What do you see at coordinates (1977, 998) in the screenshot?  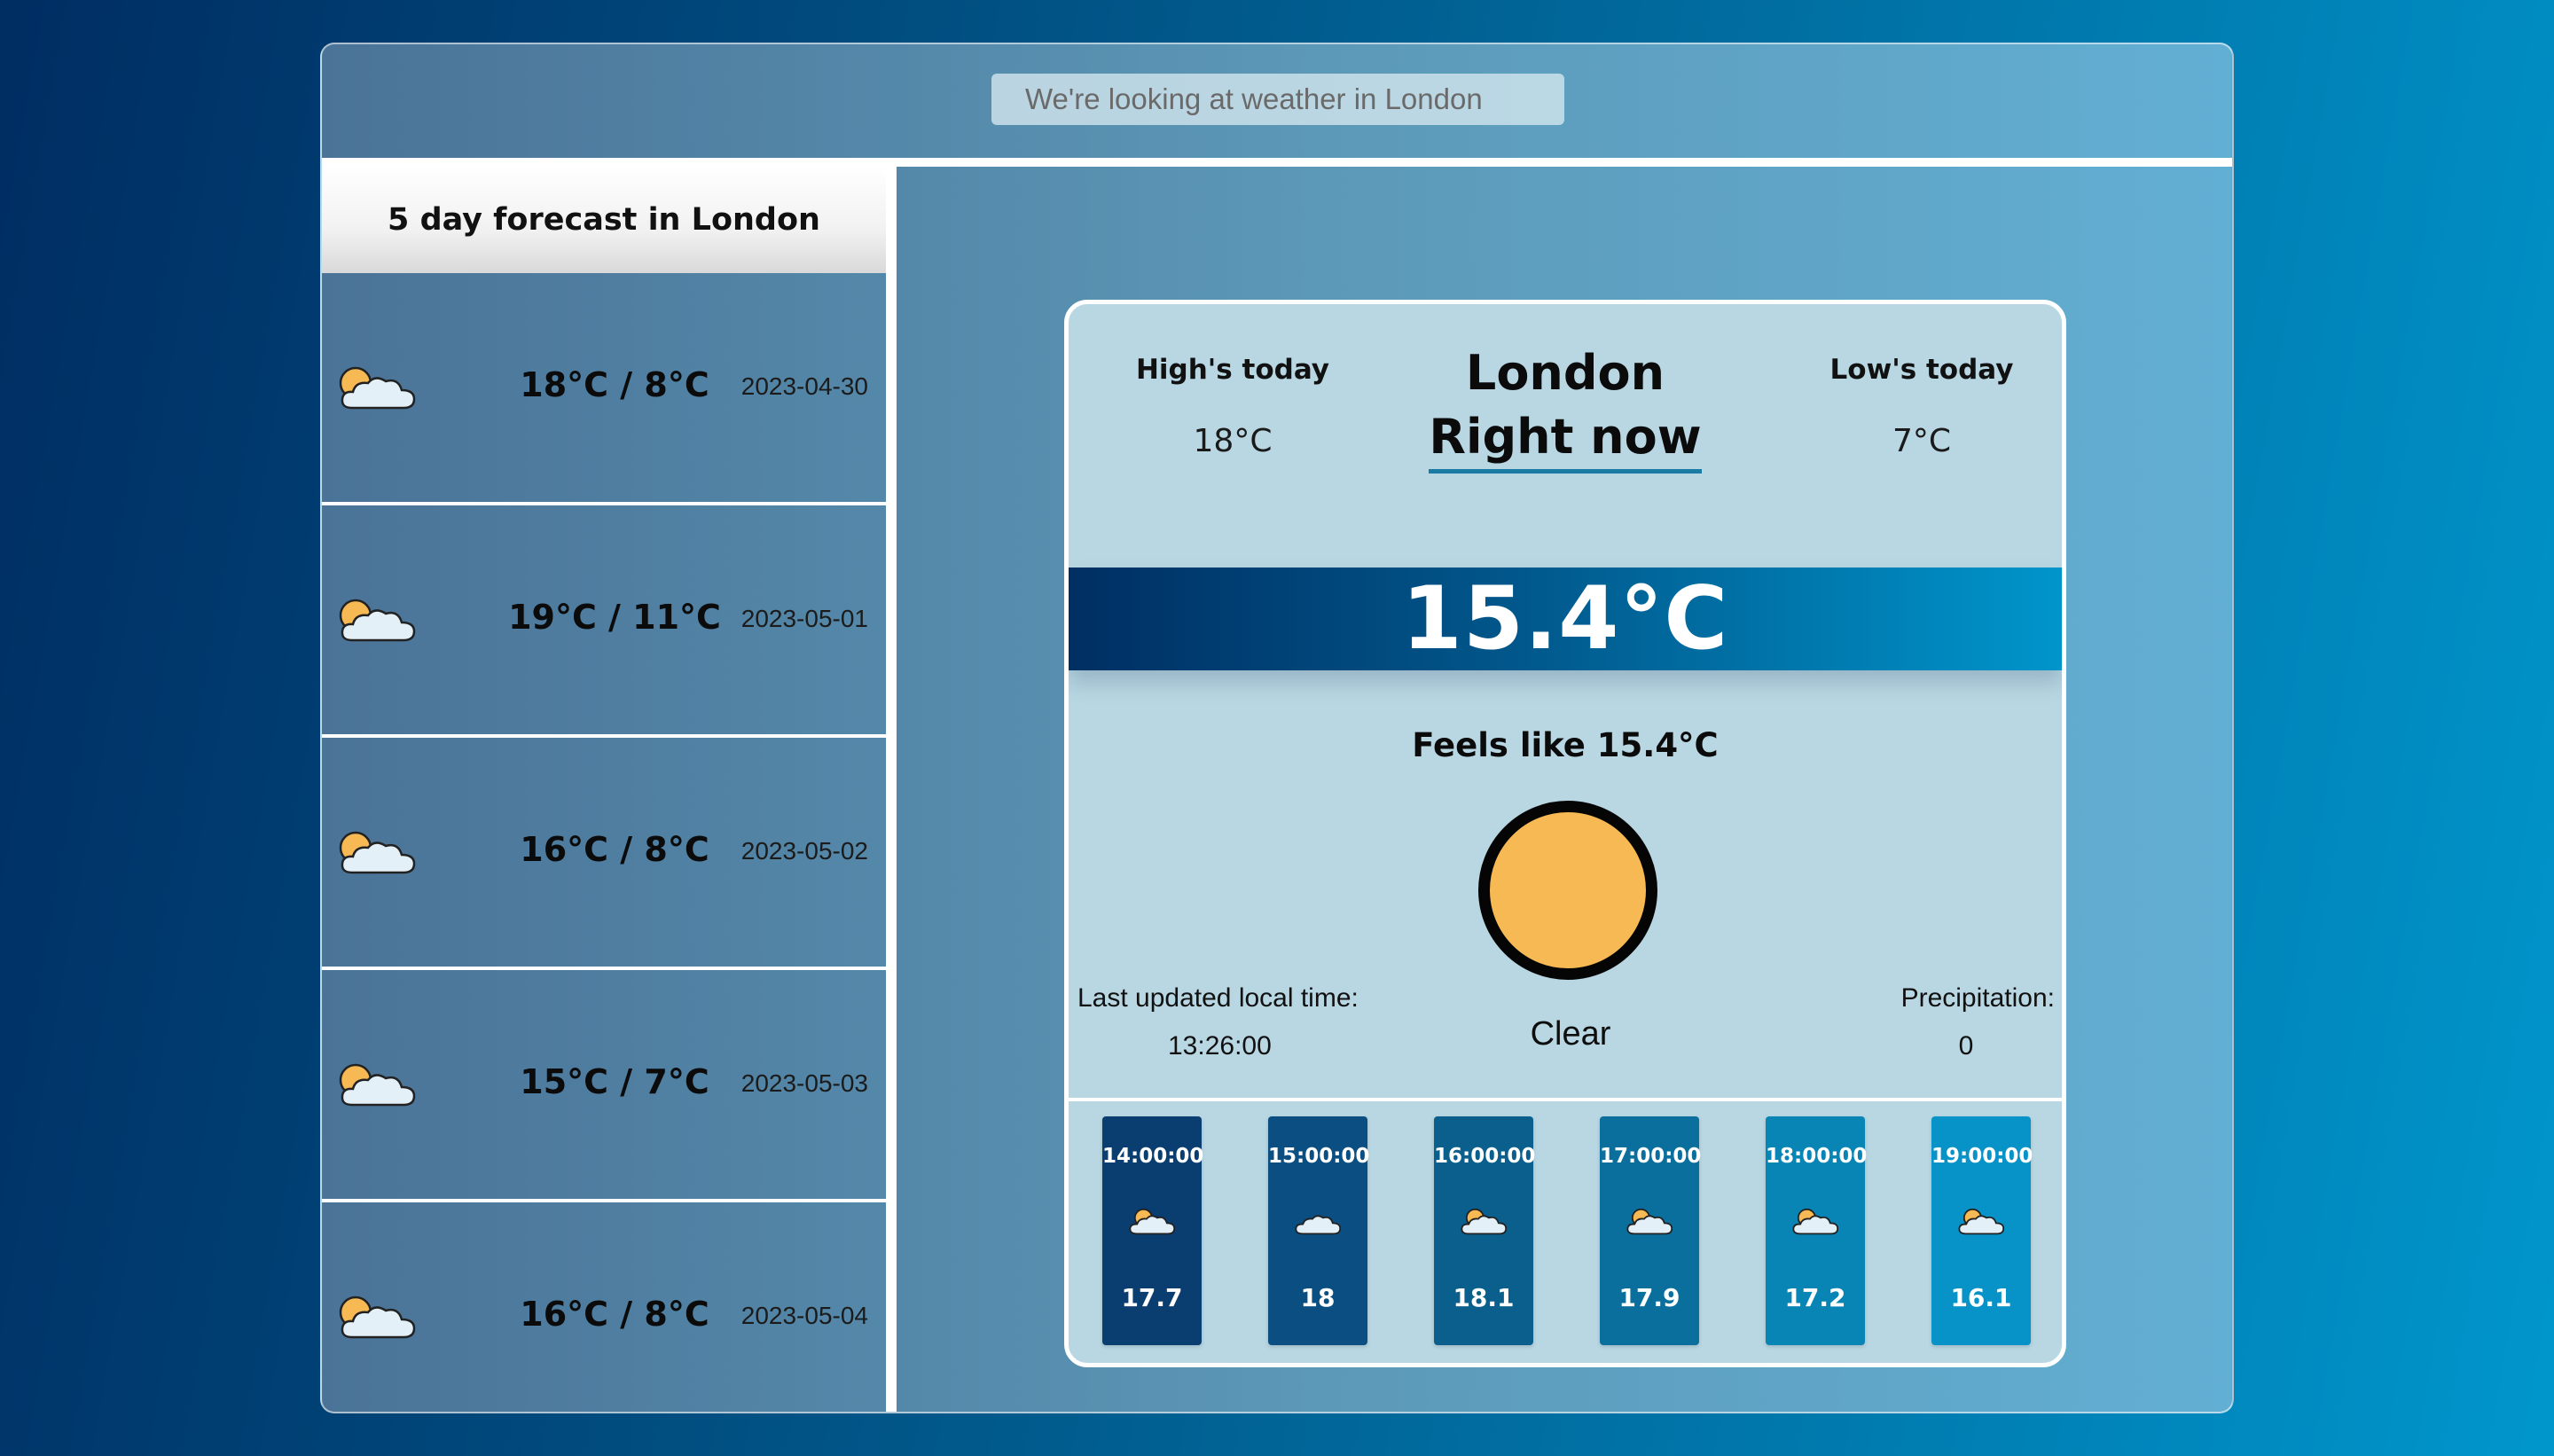 I see `precipitation-label: Precipitation:` at bounding box center [1977, 998].